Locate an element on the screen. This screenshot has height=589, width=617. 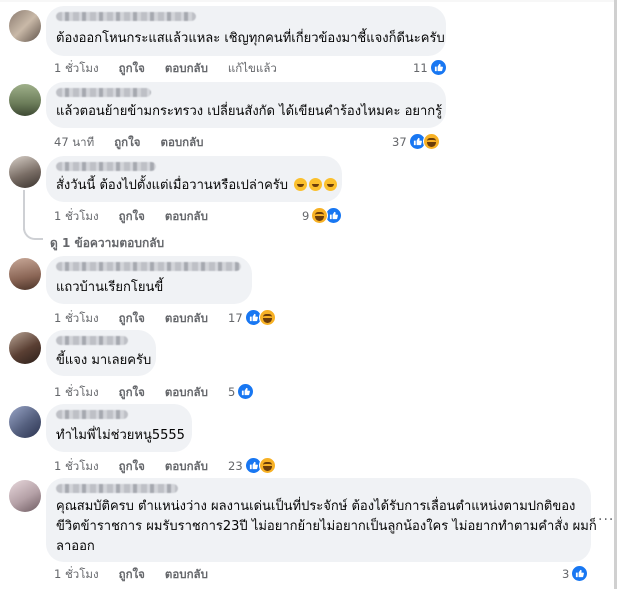
reaction-summary: 23 is located at coordinates (252, 465).